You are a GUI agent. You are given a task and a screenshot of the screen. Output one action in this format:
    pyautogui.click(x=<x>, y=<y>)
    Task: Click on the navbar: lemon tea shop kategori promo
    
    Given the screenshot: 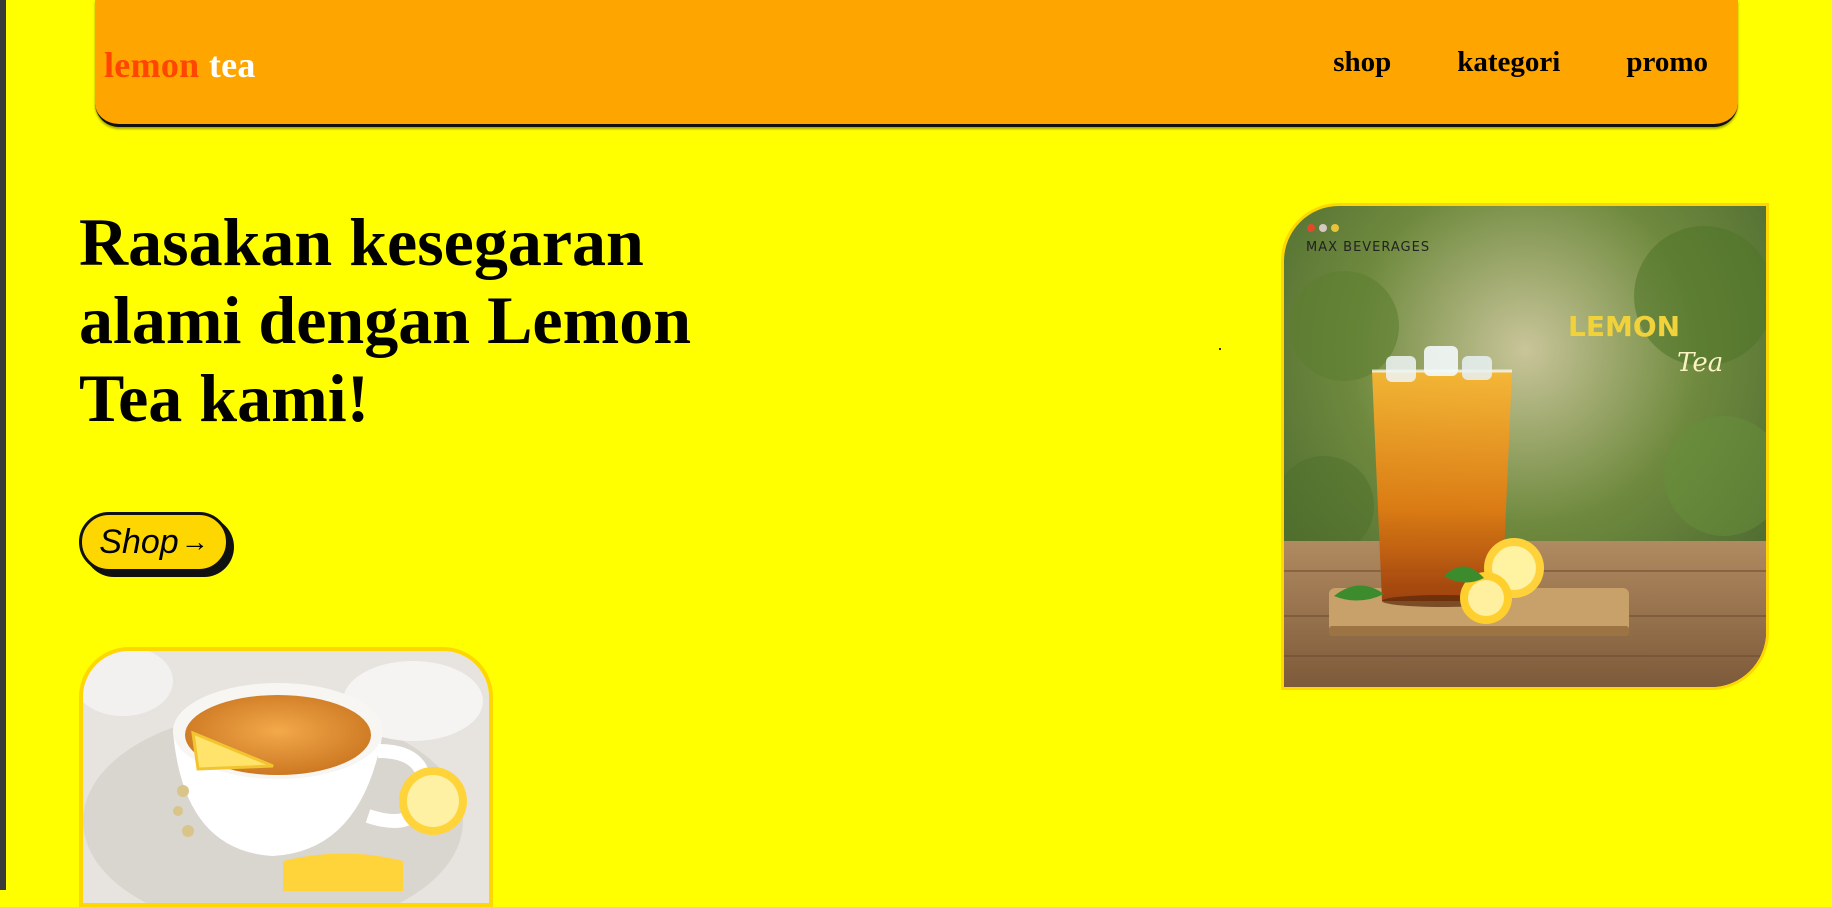 What is the action you would take?
    pyautogui.click(x=916, y=63)
    